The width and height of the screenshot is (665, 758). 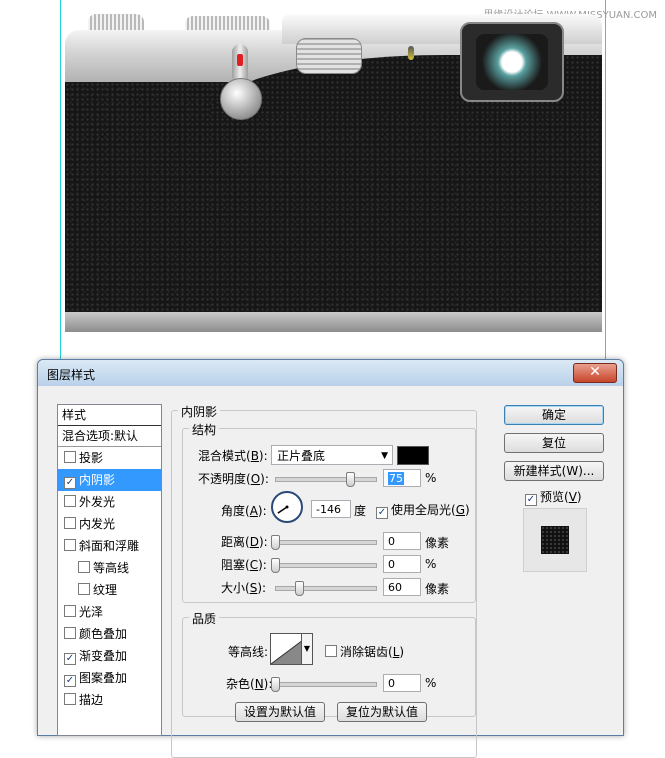 I want to click on angle-dial-needle, so click(x=283, y=509).